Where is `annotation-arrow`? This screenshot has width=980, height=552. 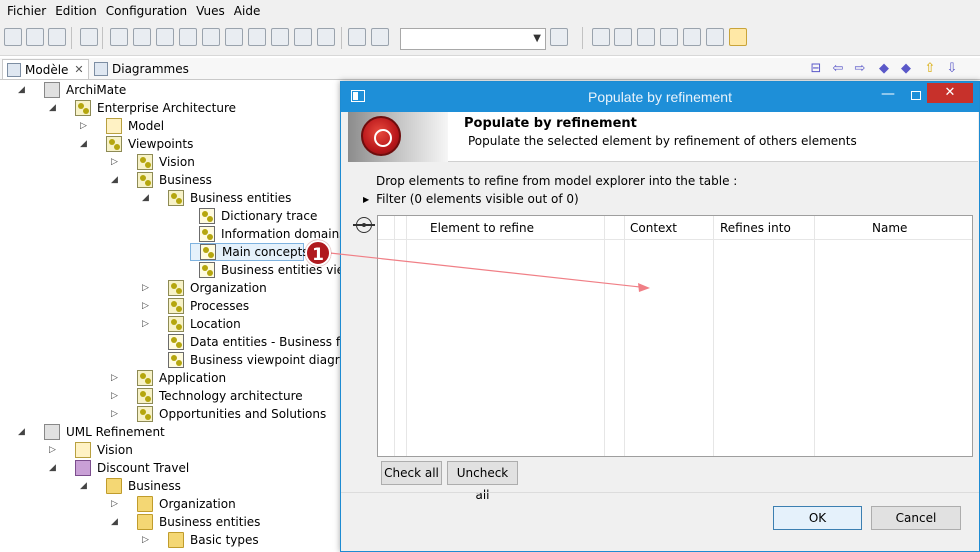
annotation-arrow is located at coordinates (489, 272).